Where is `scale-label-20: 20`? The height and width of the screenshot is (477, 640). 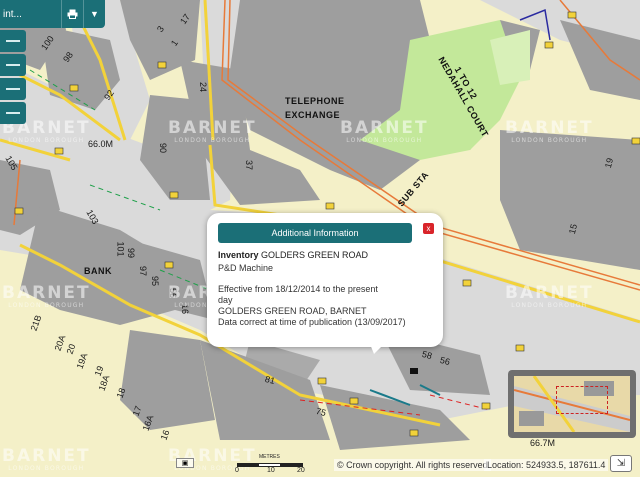
scale-label-20: 20 is located at coordinates (301, 470).